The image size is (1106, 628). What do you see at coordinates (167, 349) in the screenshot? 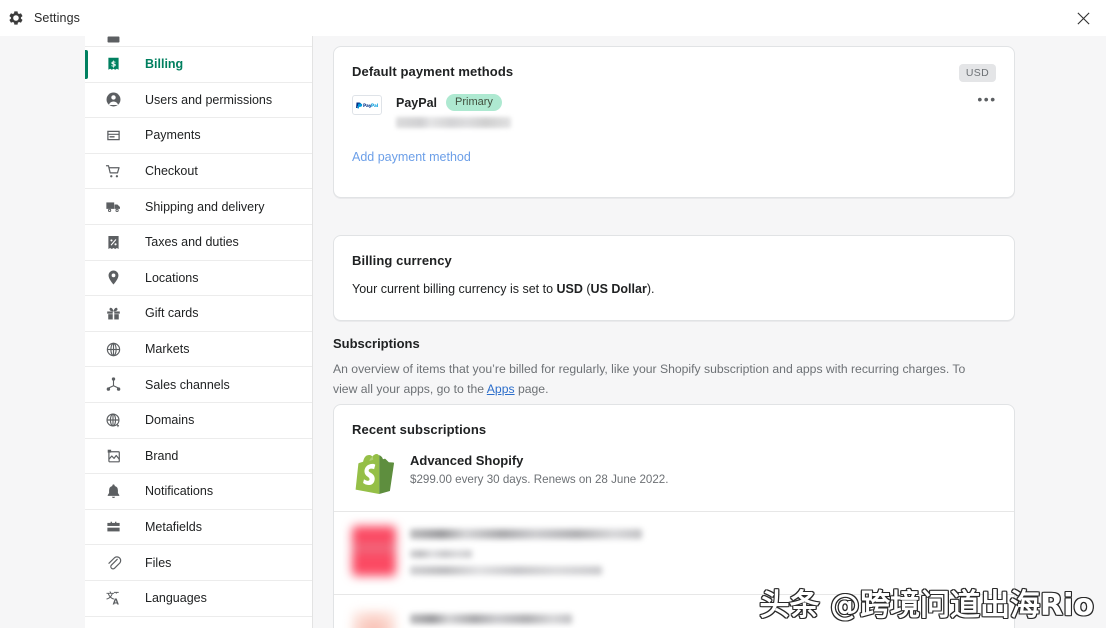
I see `sidebar-item-label: Markets` at bounding box center [167, 349].